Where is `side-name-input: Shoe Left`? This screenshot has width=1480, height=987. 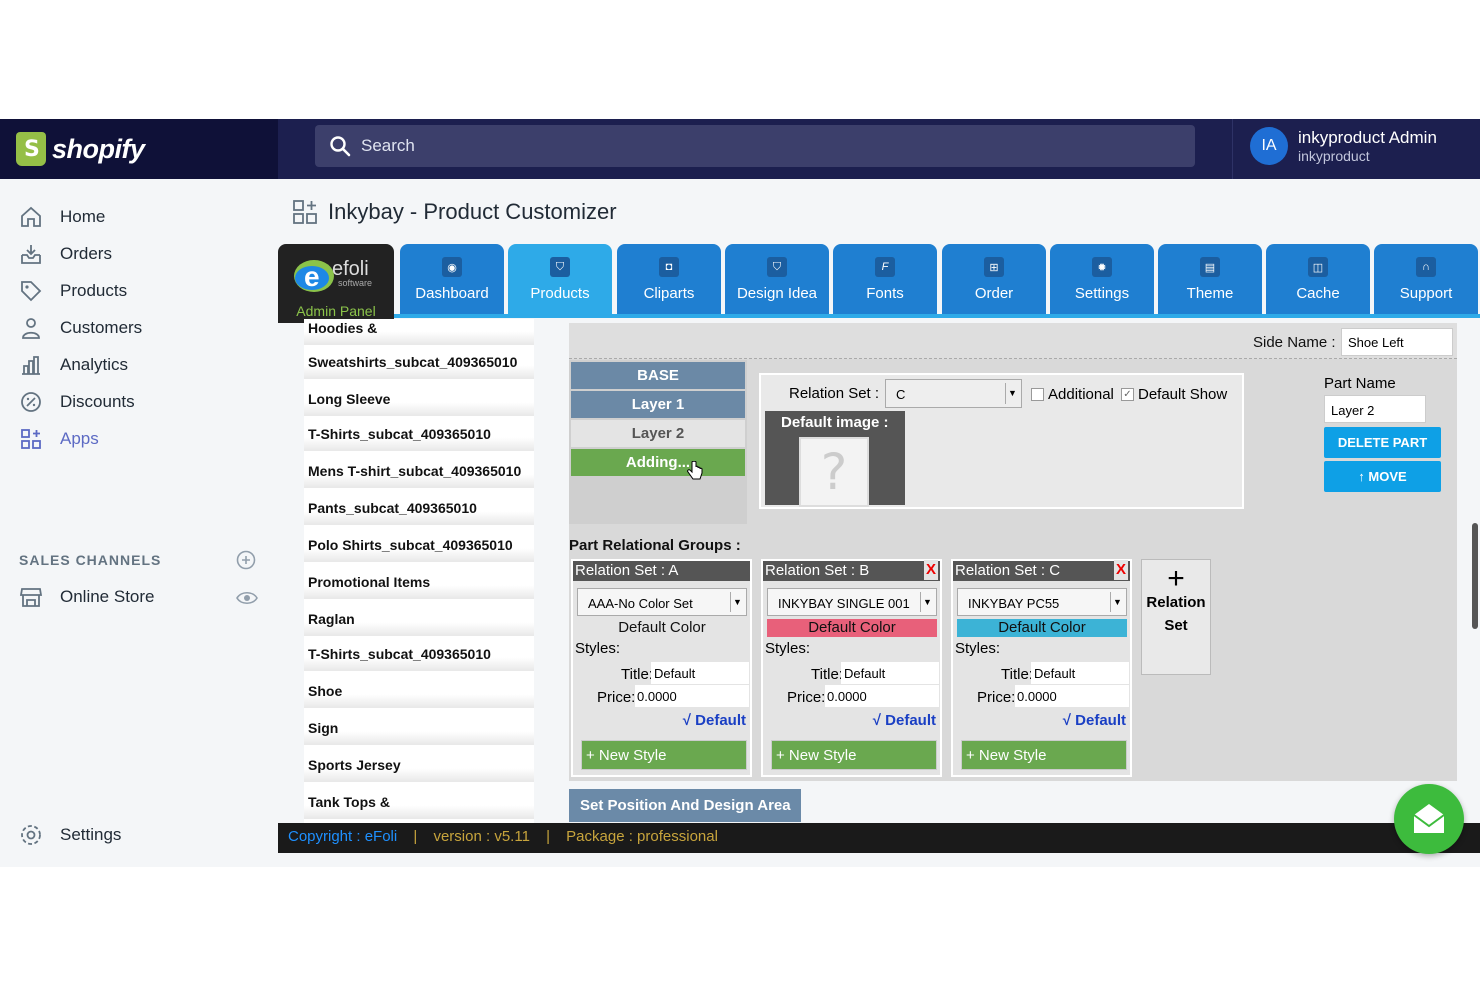 side-name-input: Shoe Left is located at coordinates (1397, 342).